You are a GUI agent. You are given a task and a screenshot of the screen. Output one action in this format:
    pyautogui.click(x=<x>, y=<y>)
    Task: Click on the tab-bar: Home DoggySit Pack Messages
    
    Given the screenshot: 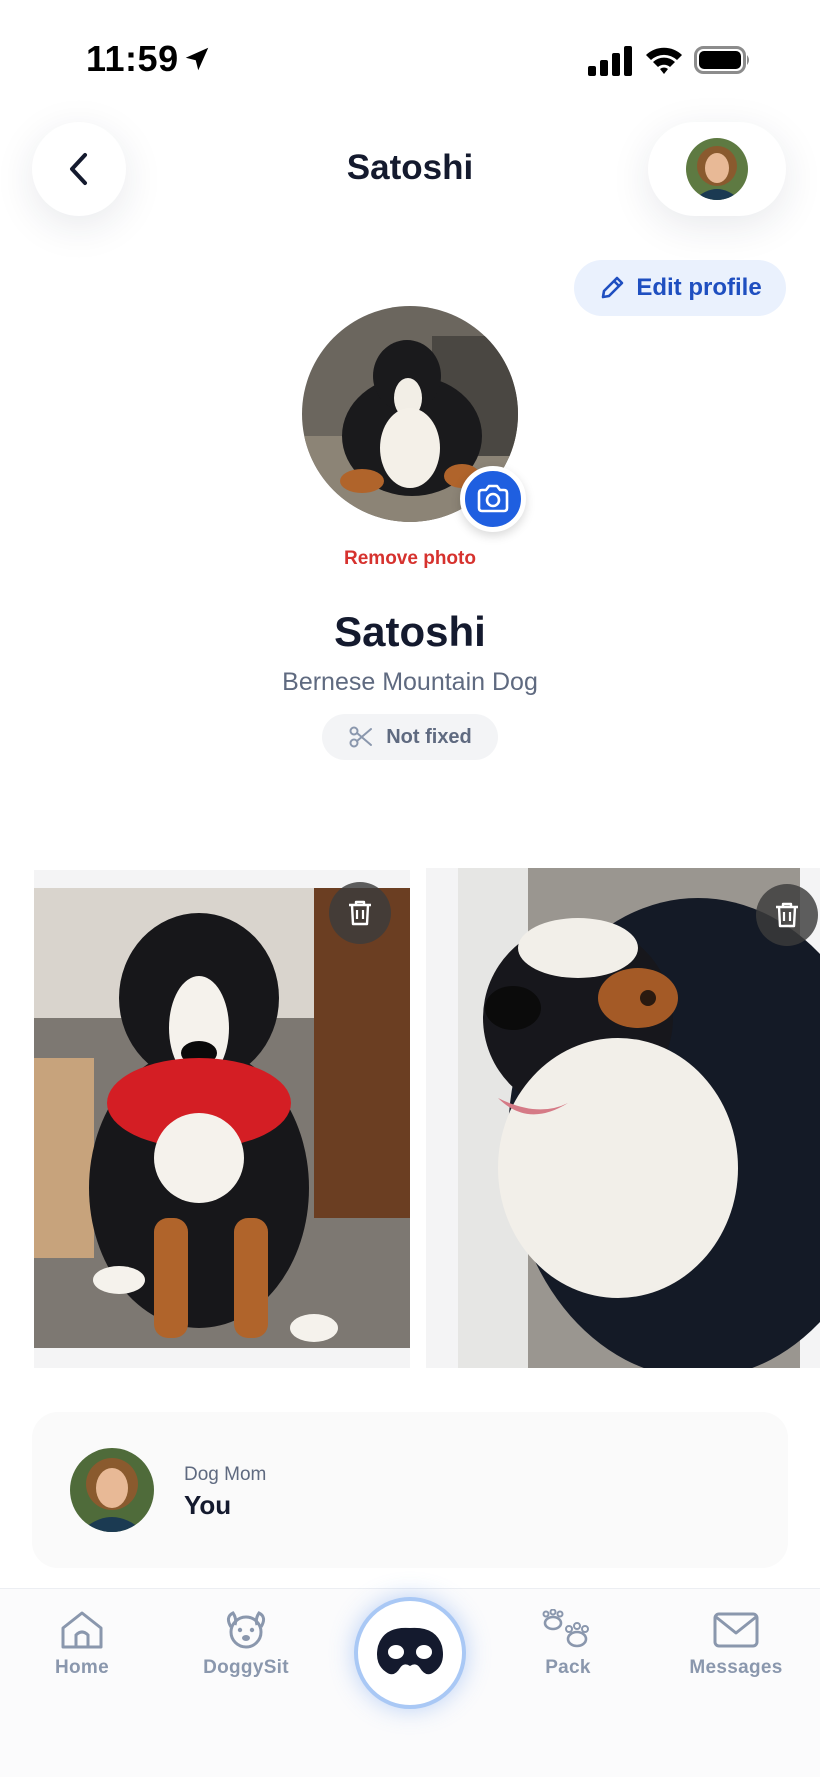 What is the action you would take?
    pyautogui.click(x=410, y=1682)
    